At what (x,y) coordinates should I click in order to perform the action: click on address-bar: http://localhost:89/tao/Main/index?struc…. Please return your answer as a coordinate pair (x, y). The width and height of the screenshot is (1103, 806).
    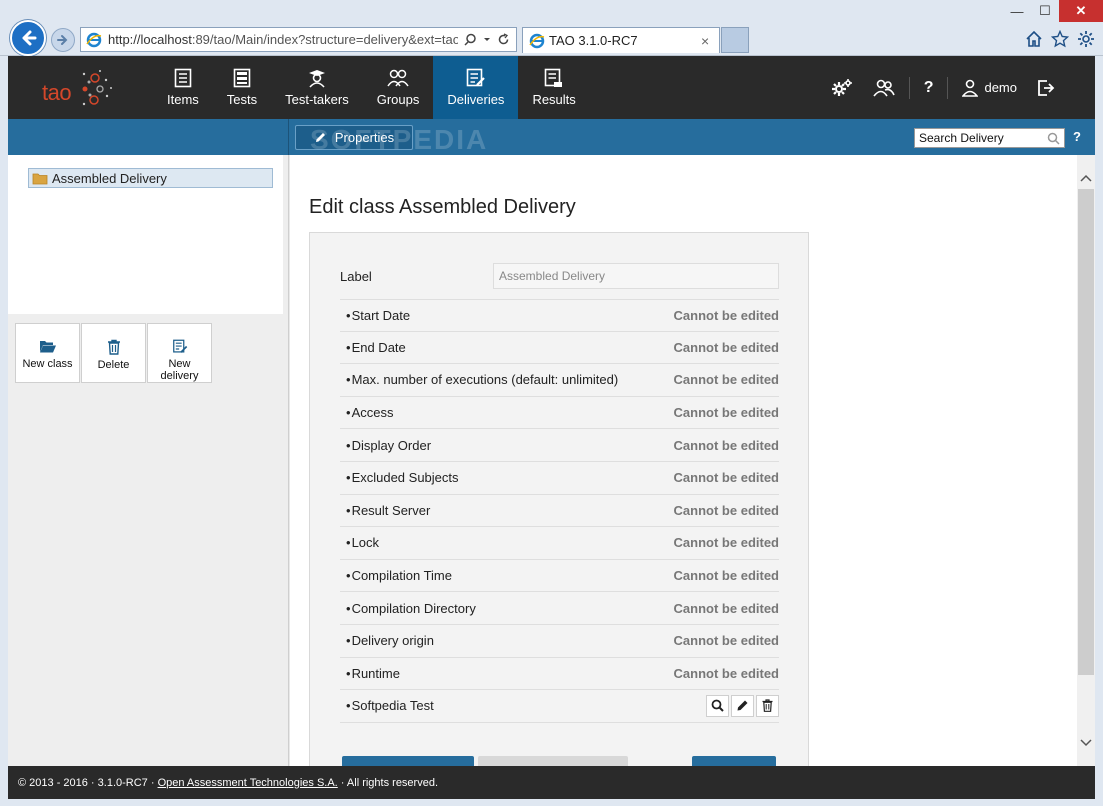
    Looking at the image, I should click on (298, 39).